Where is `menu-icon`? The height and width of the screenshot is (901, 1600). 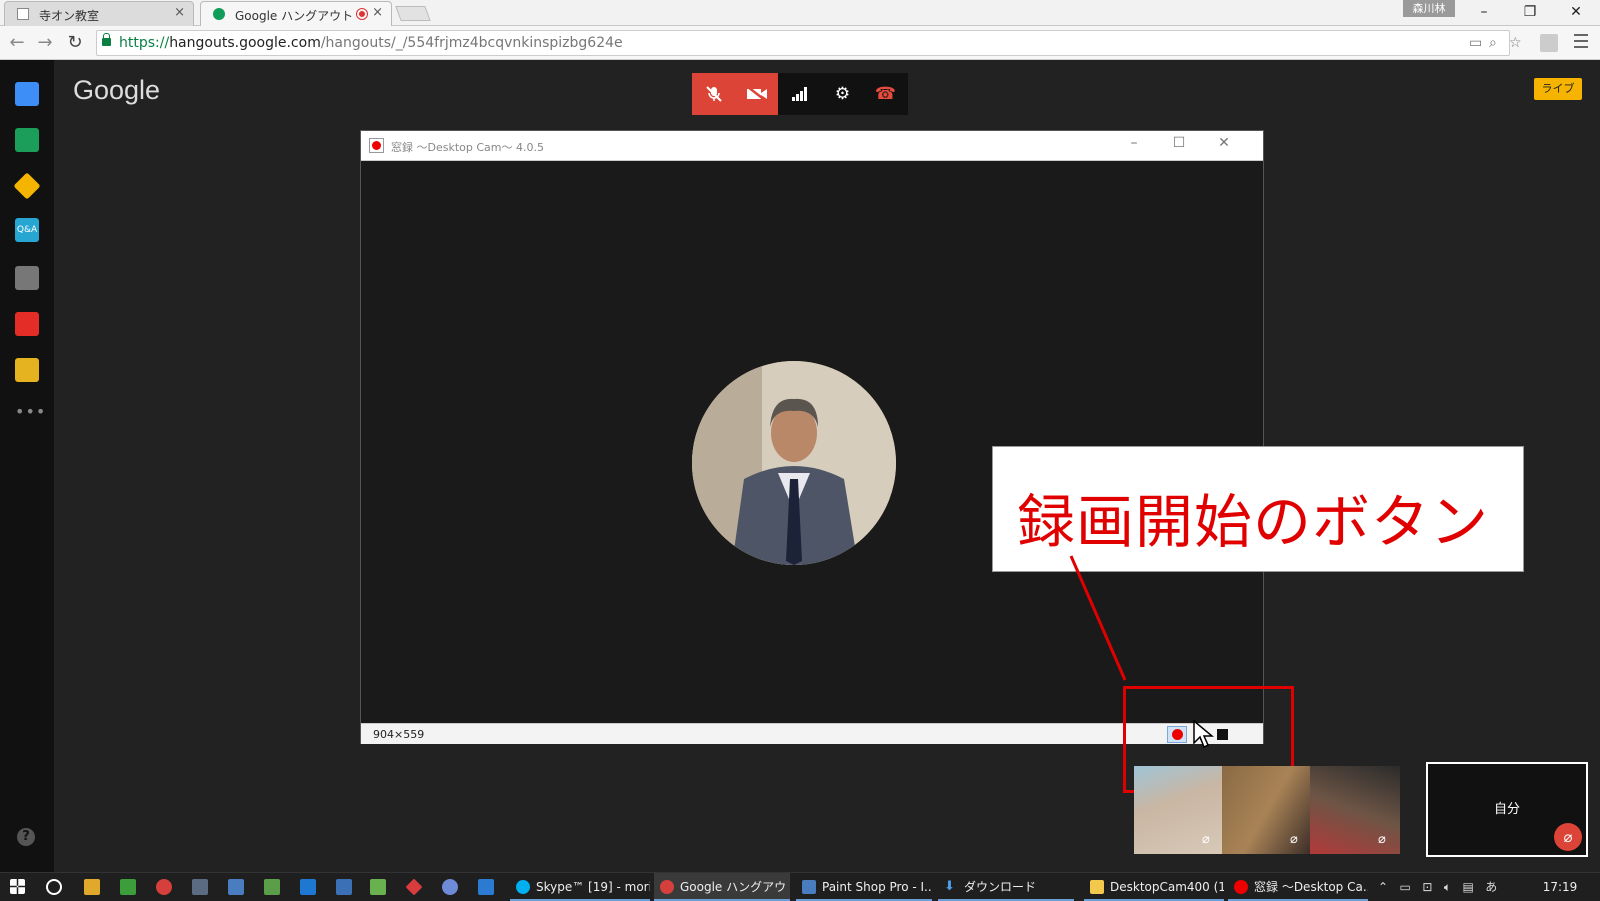
menu-icon is located at coordinates (1581, 41).